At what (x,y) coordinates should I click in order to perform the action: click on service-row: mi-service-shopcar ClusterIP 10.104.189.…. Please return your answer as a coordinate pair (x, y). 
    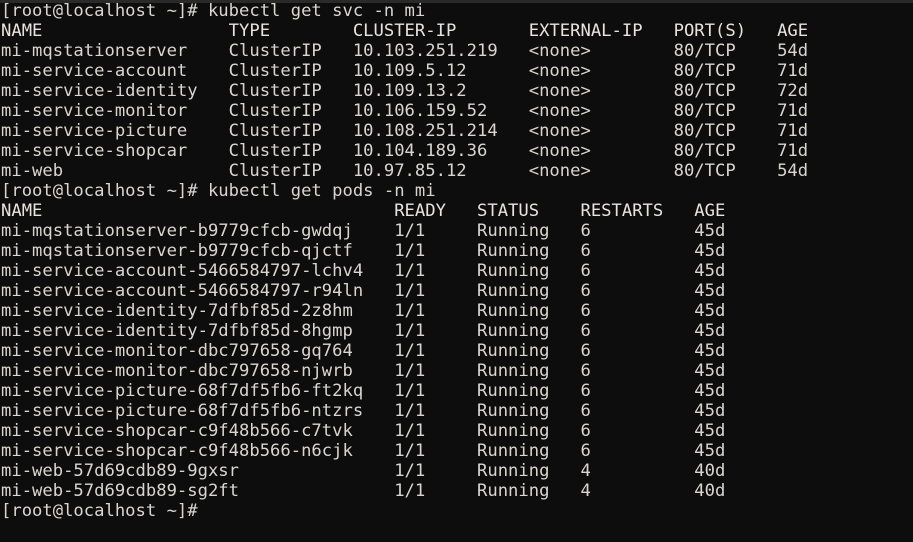
    Looking at the image, I should click on (405, 151).